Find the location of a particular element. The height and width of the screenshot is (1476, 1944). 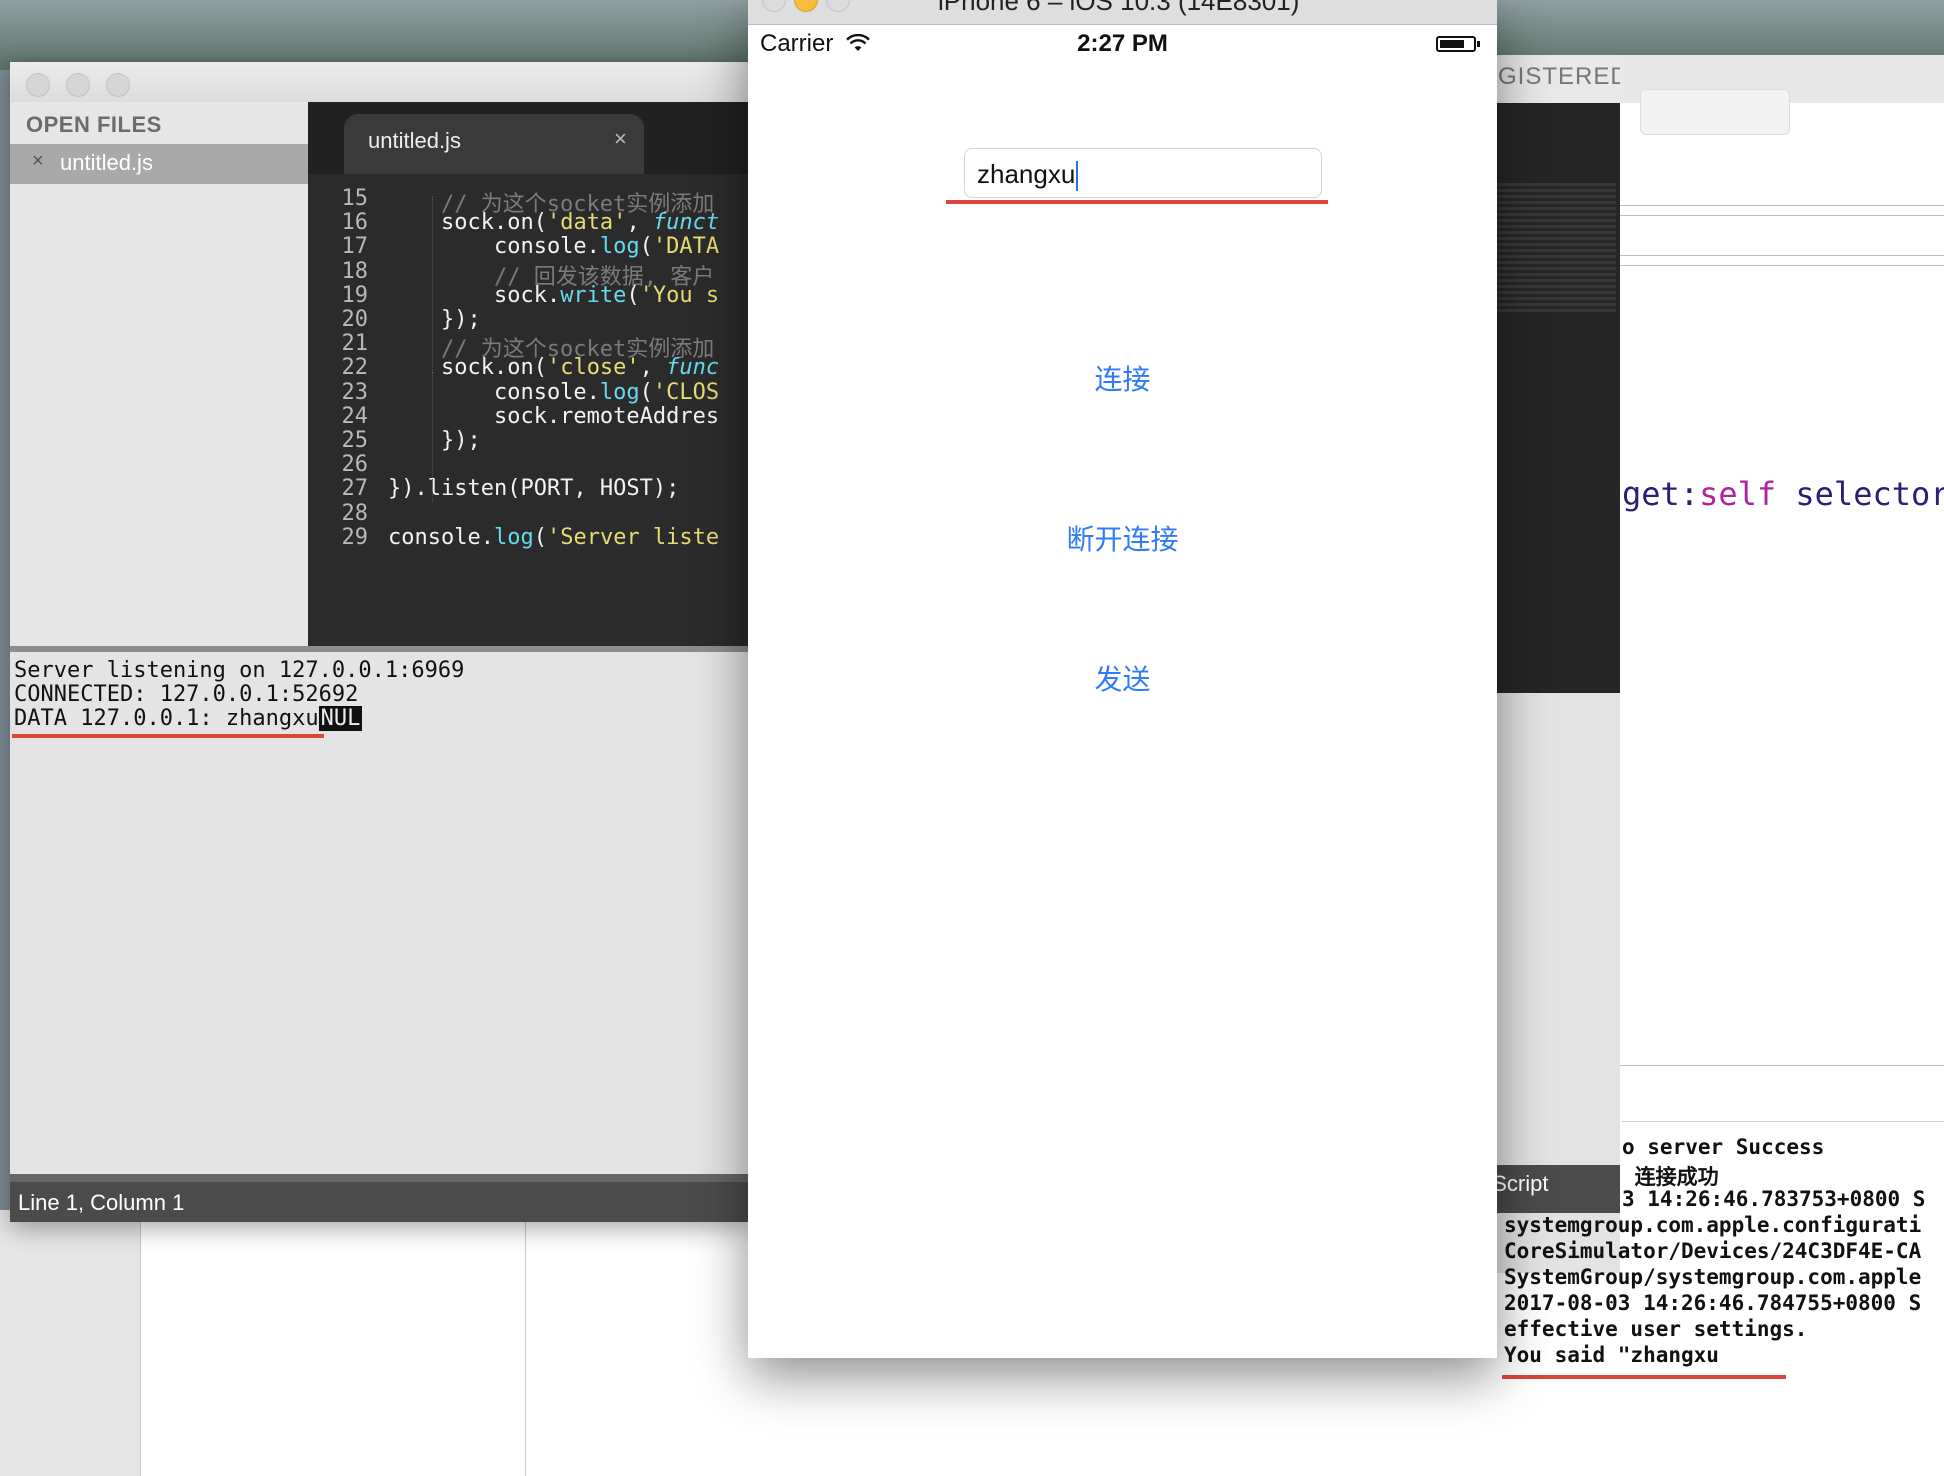

line-number: 18 is located at coordinates (355, 271).